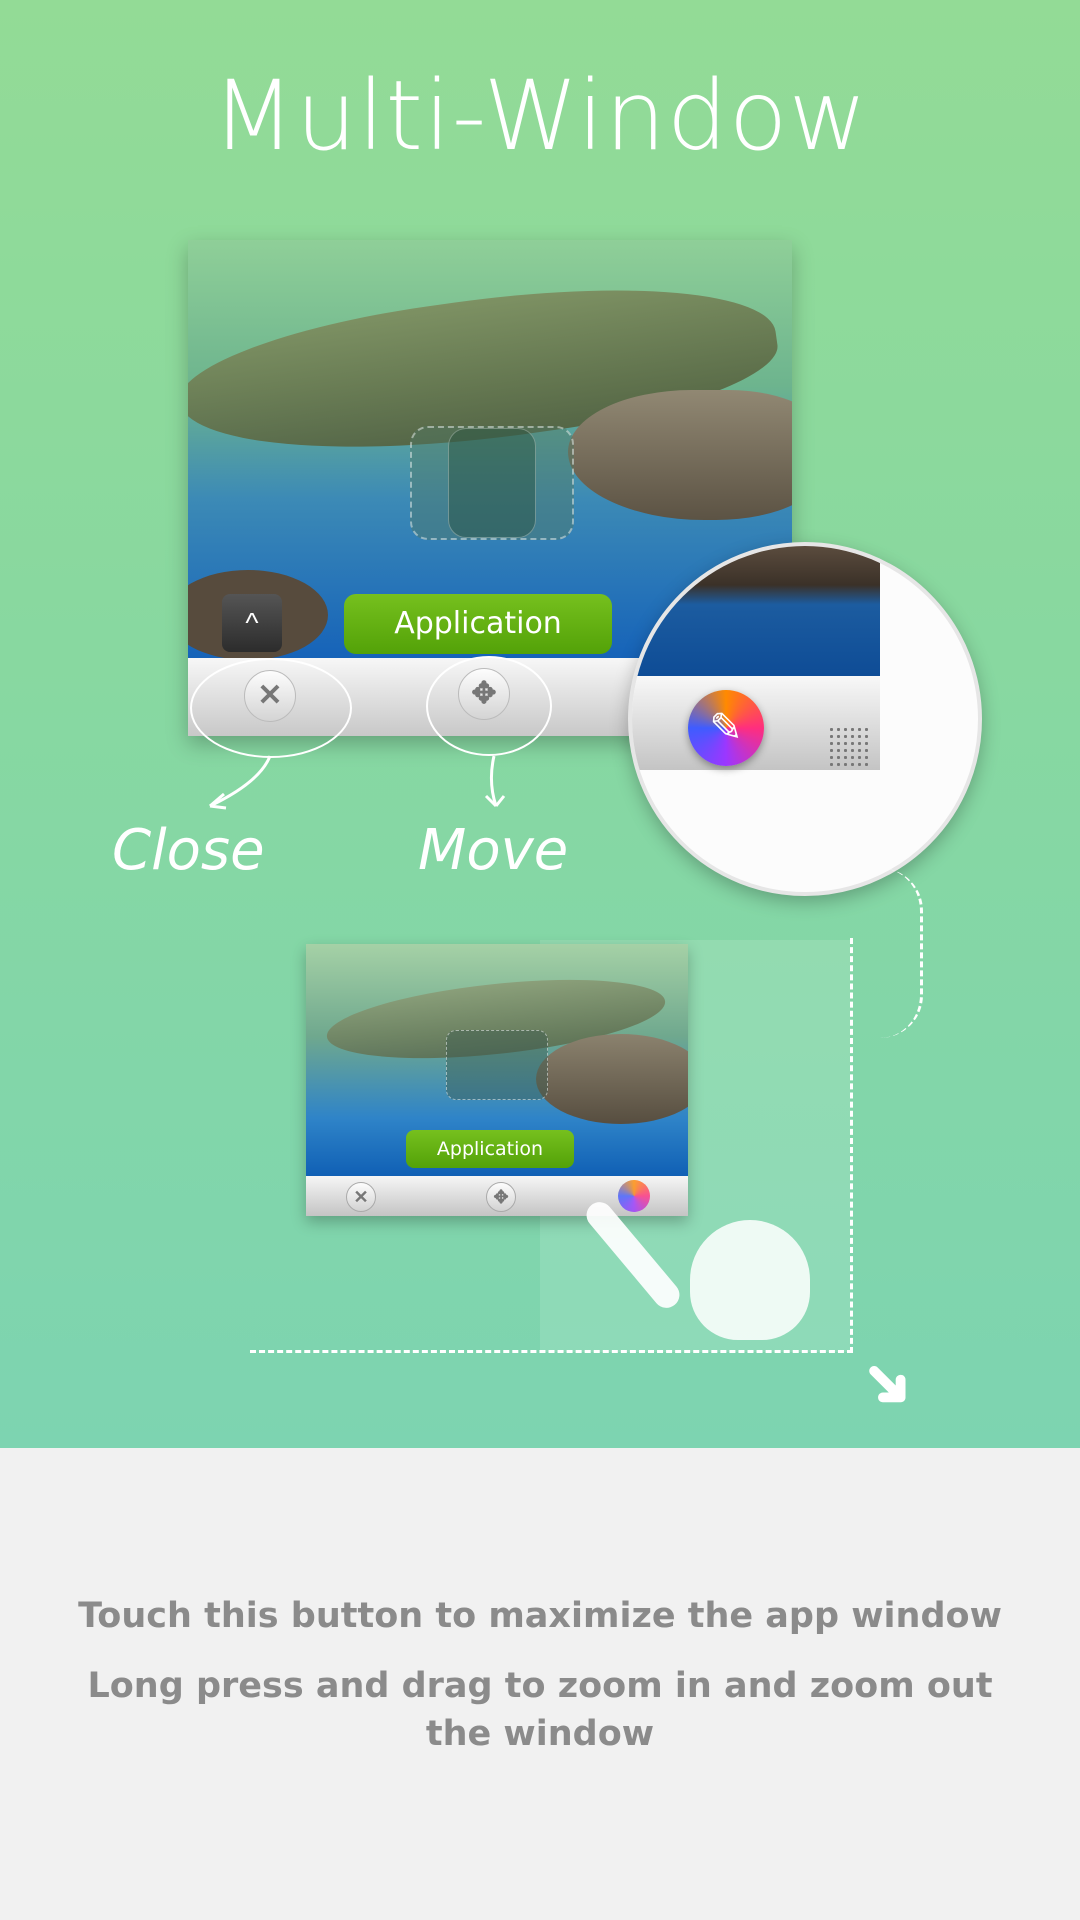 The width and height of the screenshot is (1080, 1920). I want to click on hand-icon, so click(750, 1280).